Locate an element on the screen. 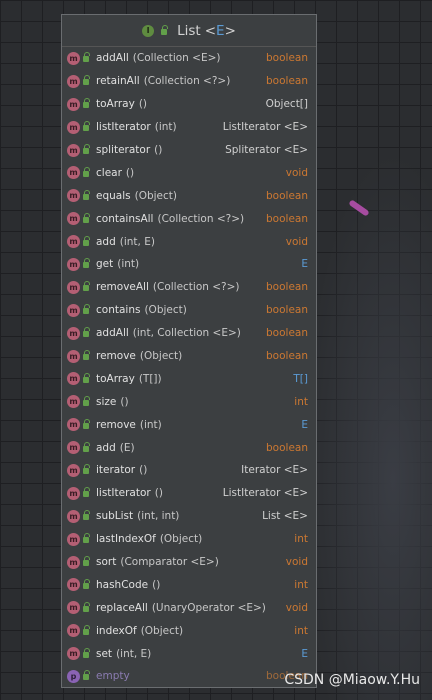 The height and width of the screenshot is (700, 432). method-row: m containsAll (Collection <?>) boolean is located at coordinates (189, 218).